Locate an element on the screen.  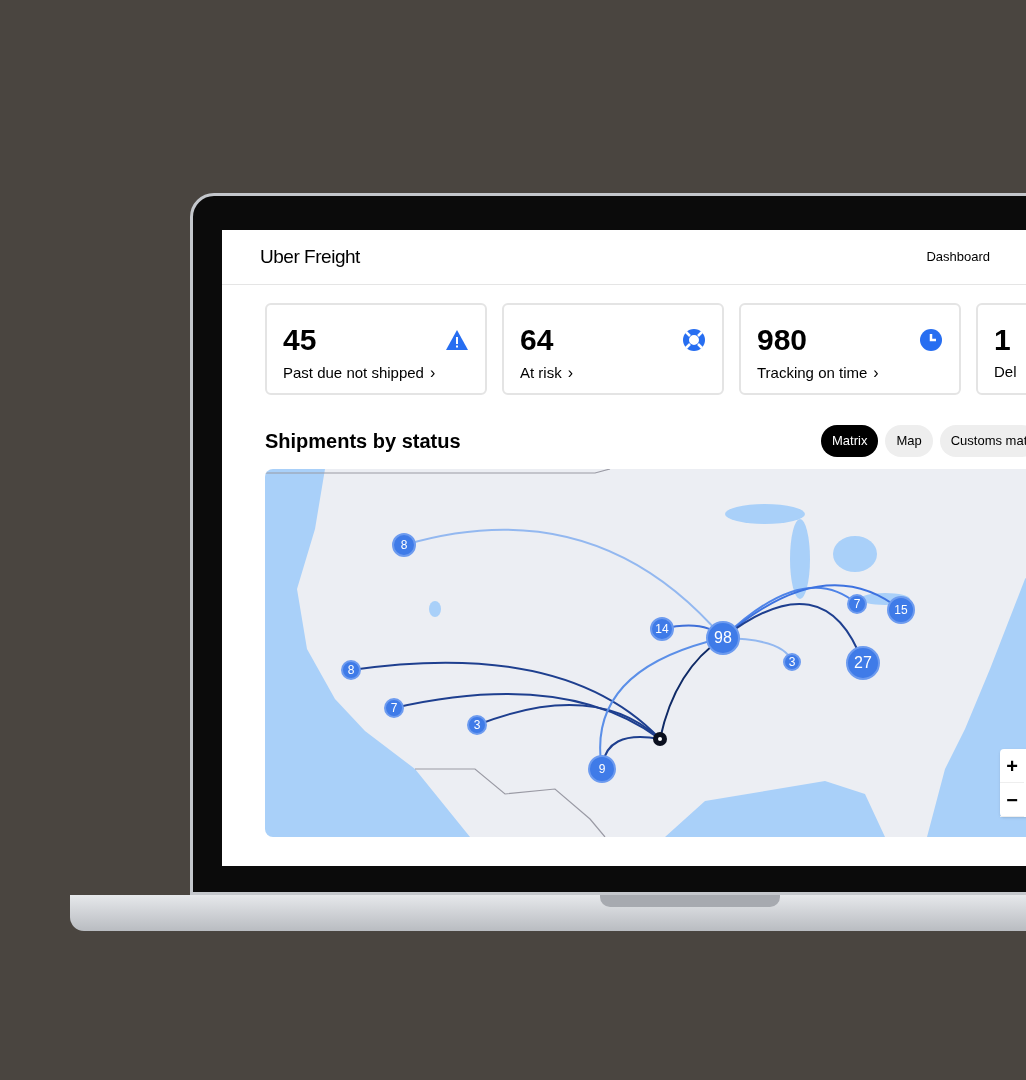
view-tab: Matrix is located at coordinates (850, 441).